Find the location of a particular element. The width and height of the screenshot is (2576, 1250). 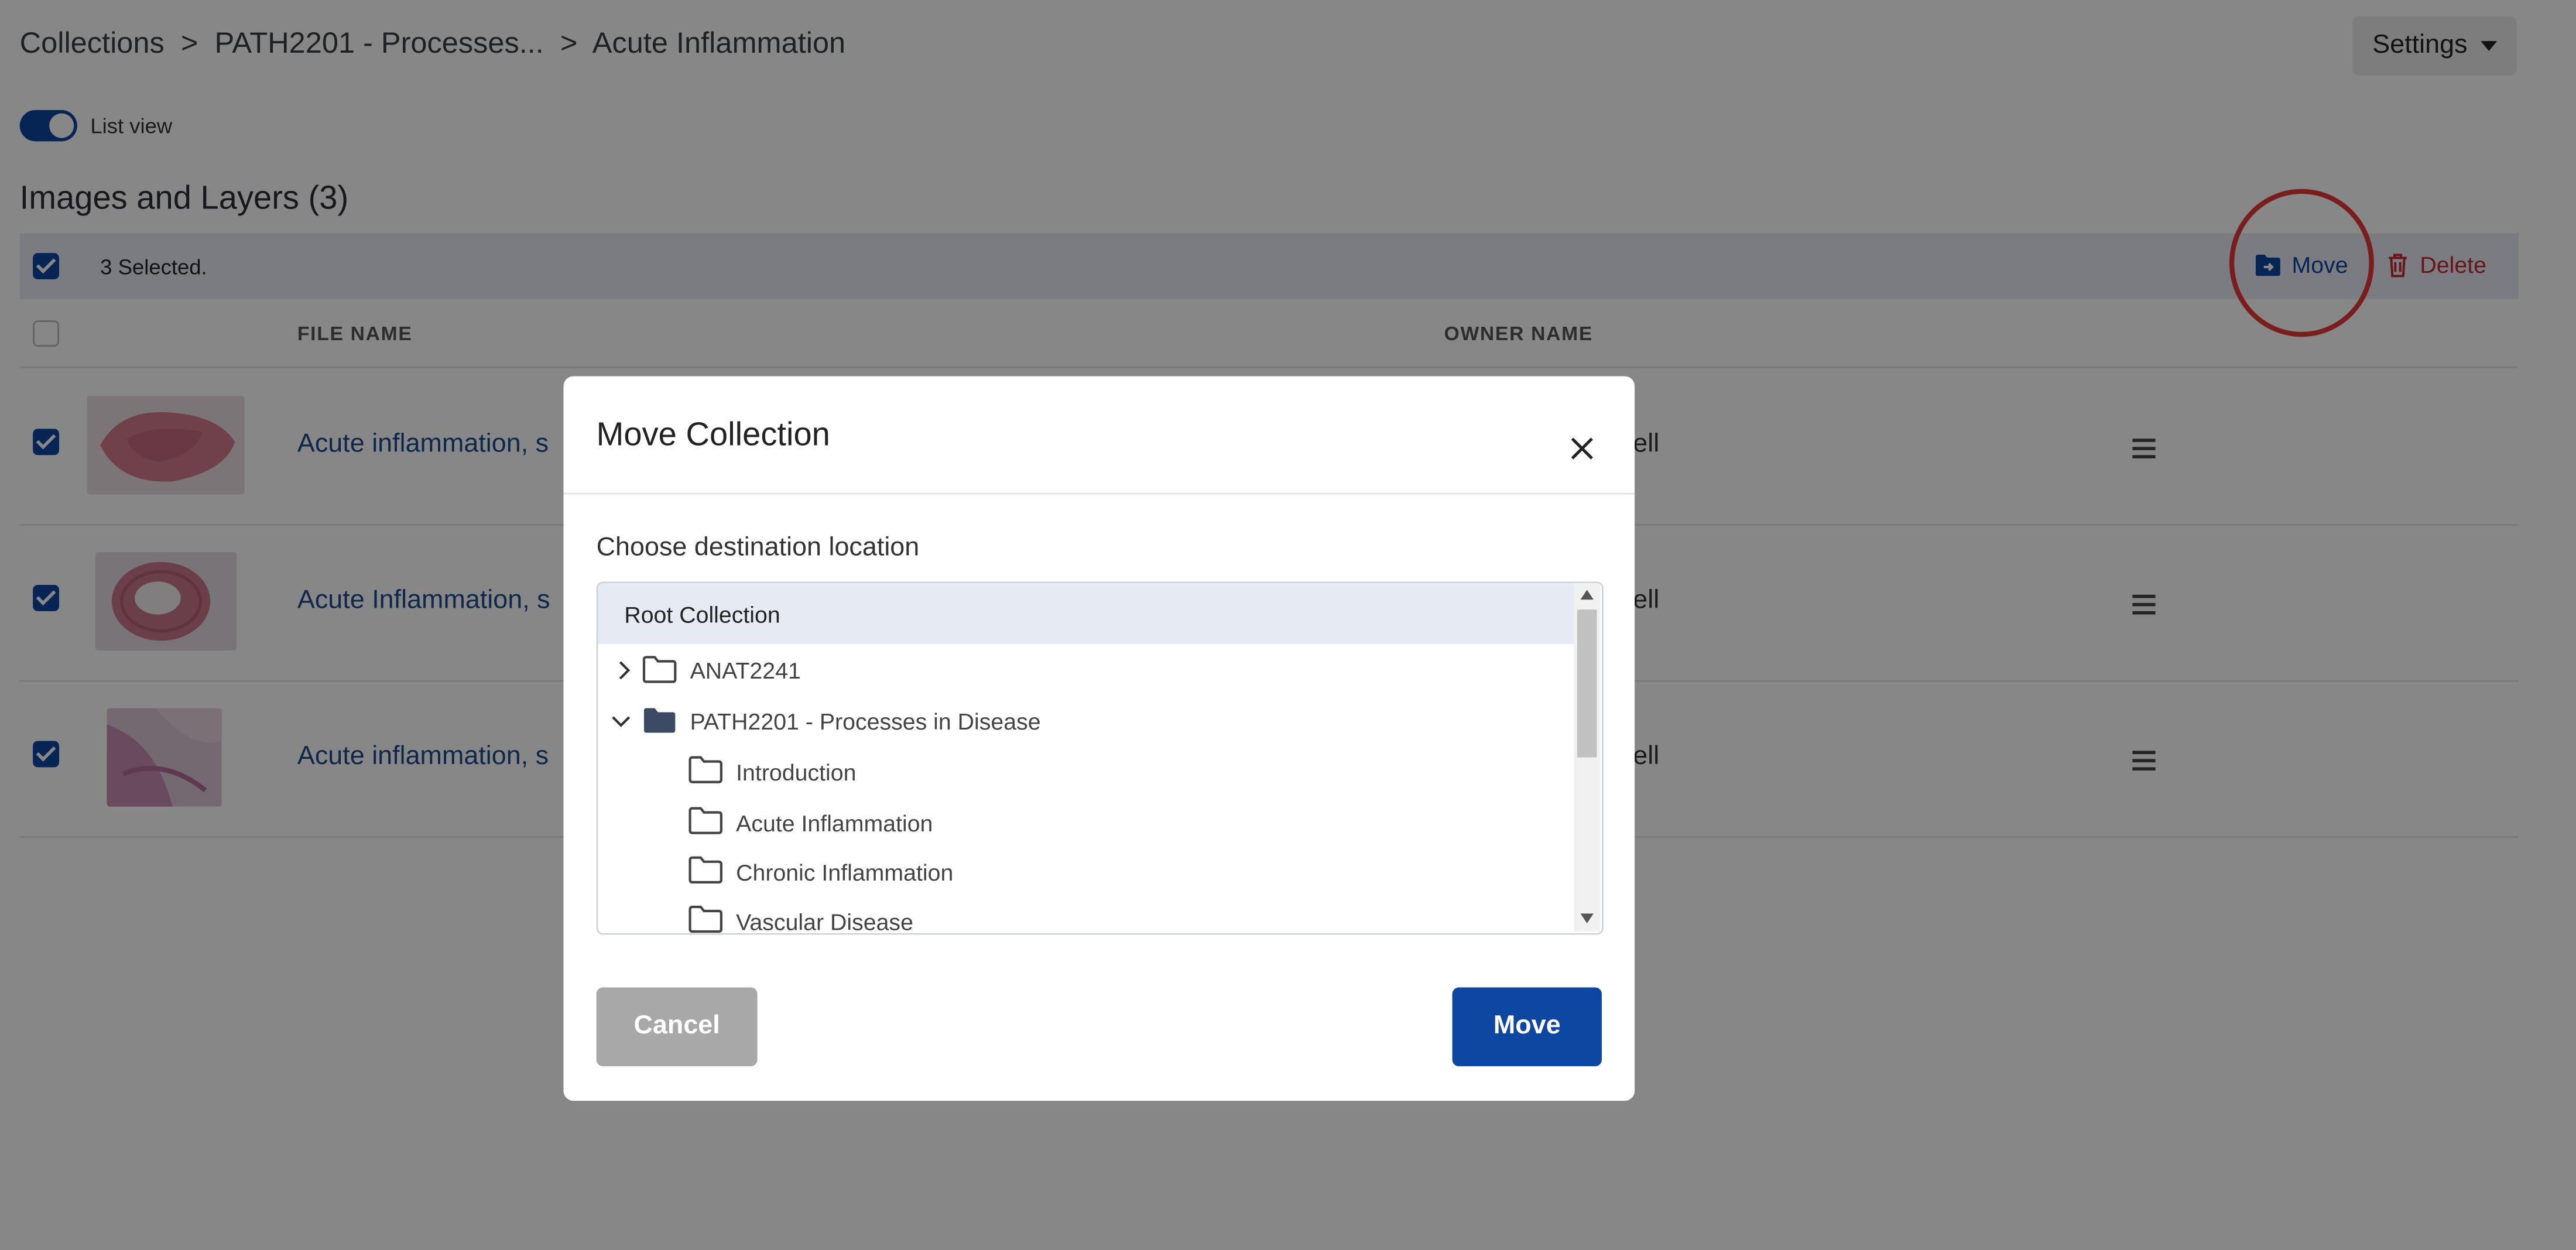

tree-node-label: Introduction is located at coordinates (796, 772).